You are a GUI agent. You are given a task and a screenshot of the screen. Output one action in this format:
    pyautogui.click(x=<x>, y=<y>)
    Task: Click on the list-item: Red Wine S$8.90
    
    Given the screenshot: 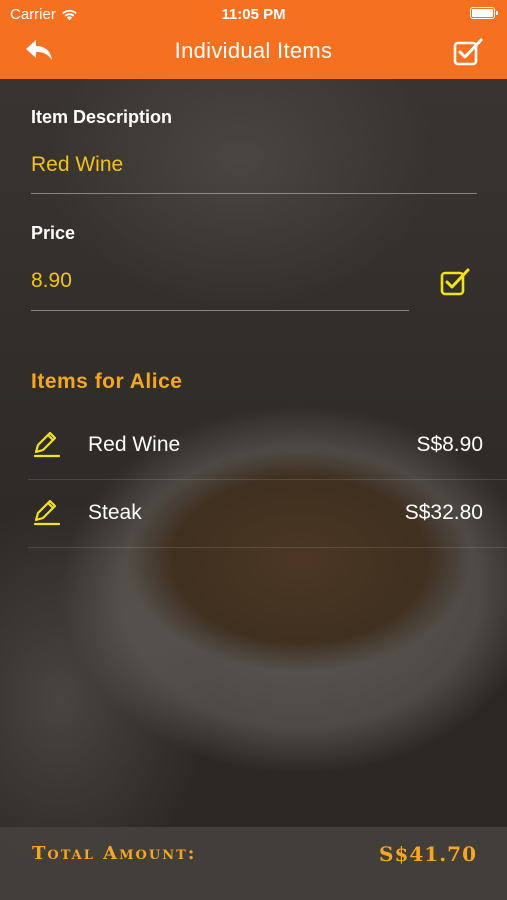 What is the action you would take?
    pyautogui.click(x=253, y=446)
    